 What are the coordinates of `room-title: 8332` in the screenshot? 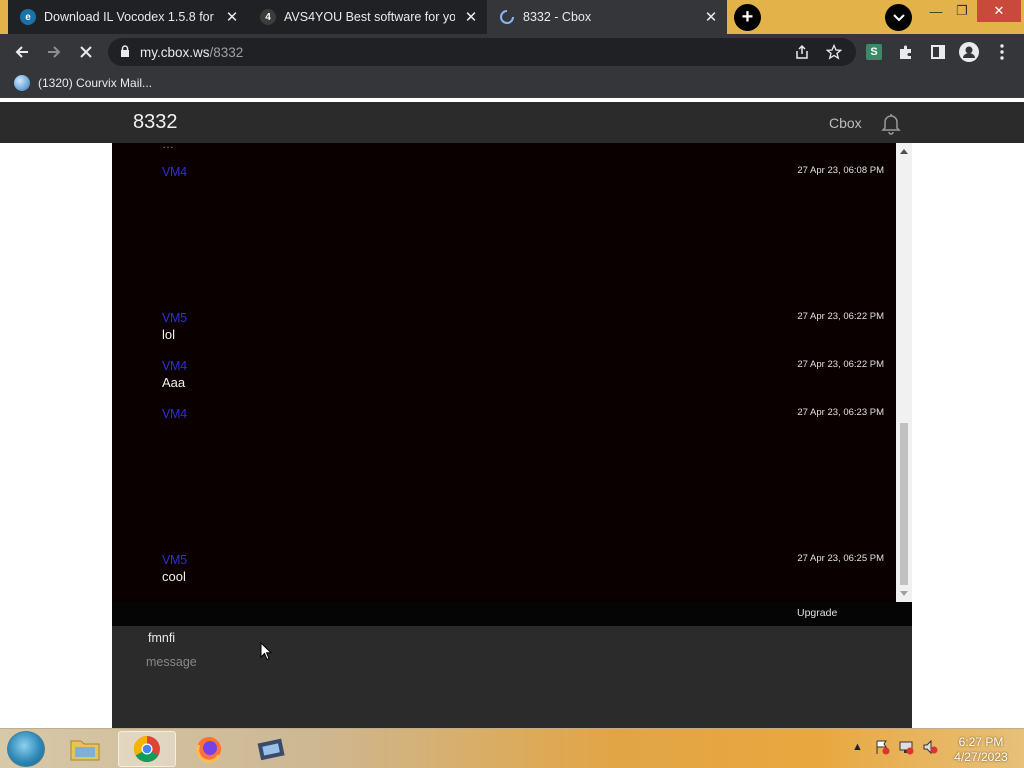 It's located at (155, 122).